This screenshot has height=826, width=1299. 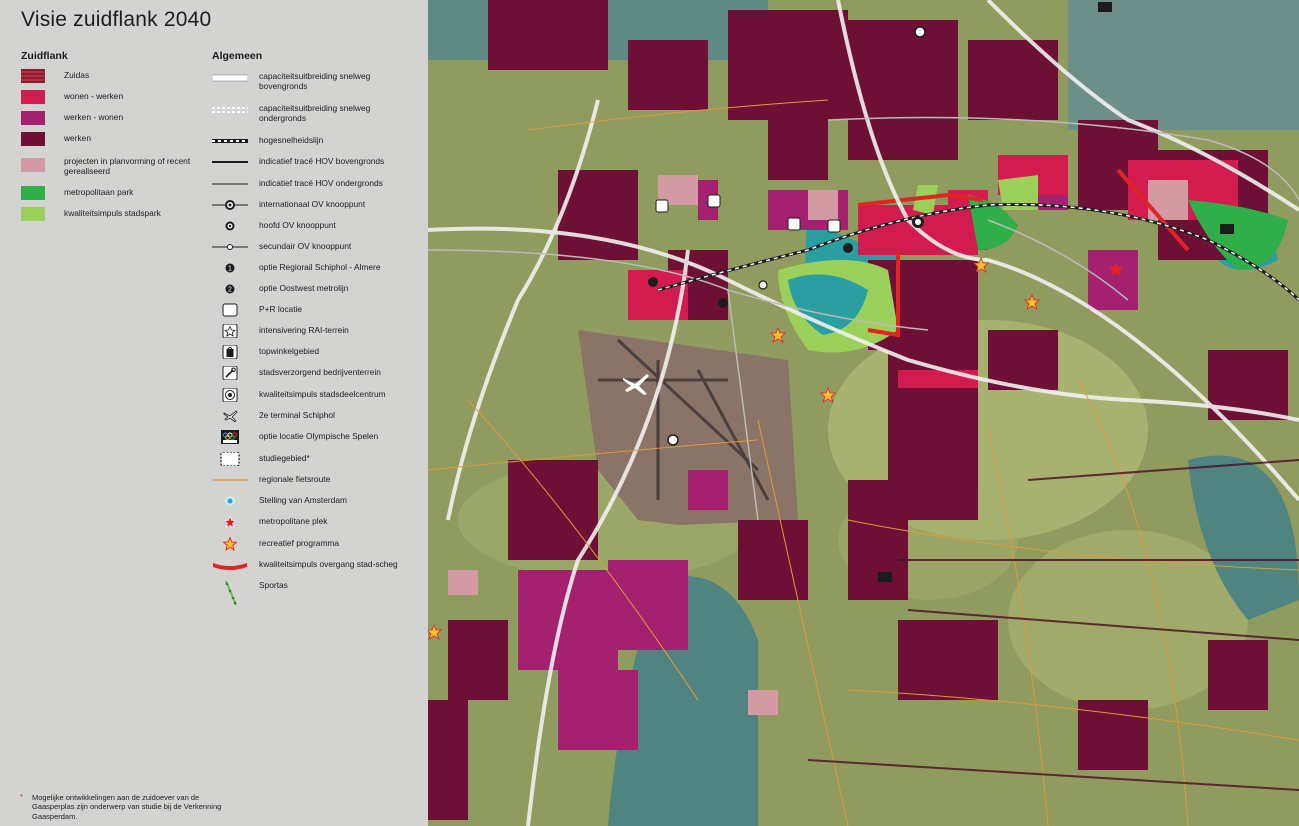 What do you see at coordinates (230, 395) in the screenshot?
I see `target-icon` at bounding box center [230, 395].